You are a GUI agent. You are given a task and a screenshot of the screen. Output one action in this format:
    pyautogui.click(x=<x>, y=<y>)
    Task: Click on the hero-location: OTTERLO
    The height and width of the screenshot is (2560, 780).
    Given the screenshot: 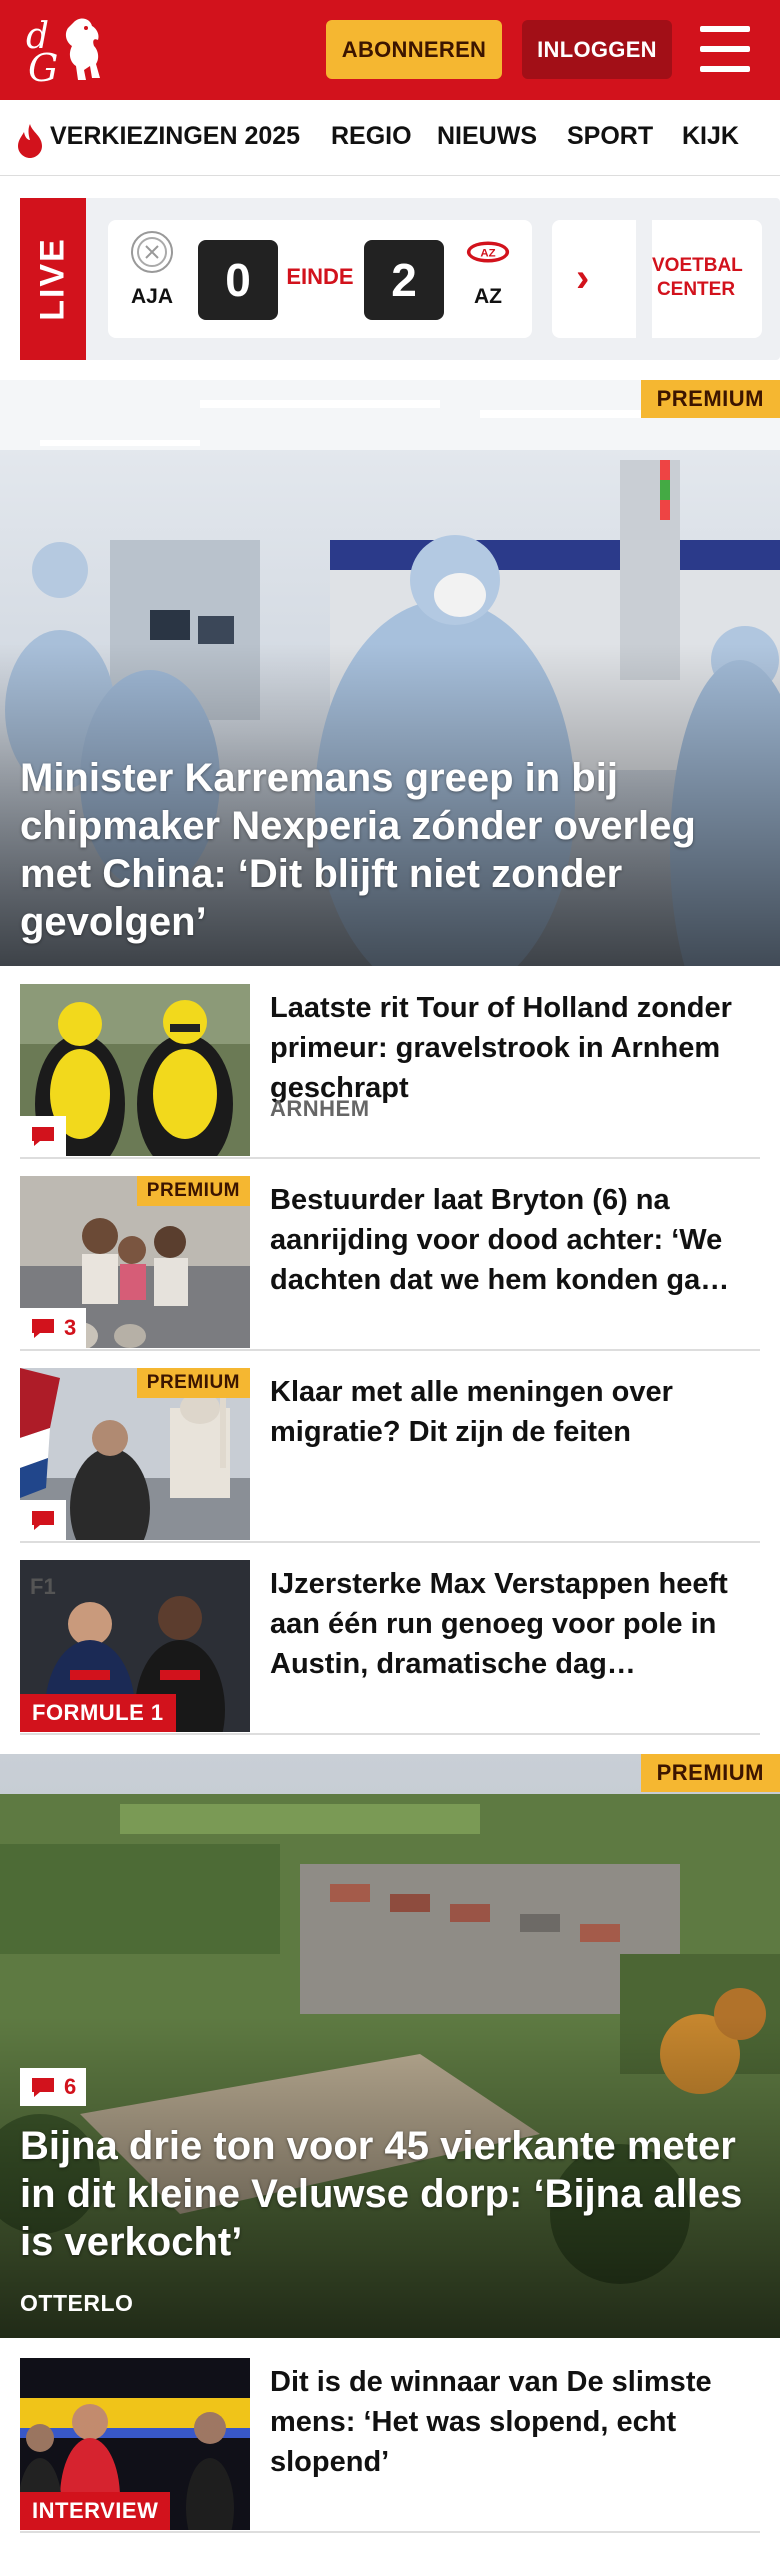 What is the action you would take?
    pyautogui.click(x=77, y=2303)
    